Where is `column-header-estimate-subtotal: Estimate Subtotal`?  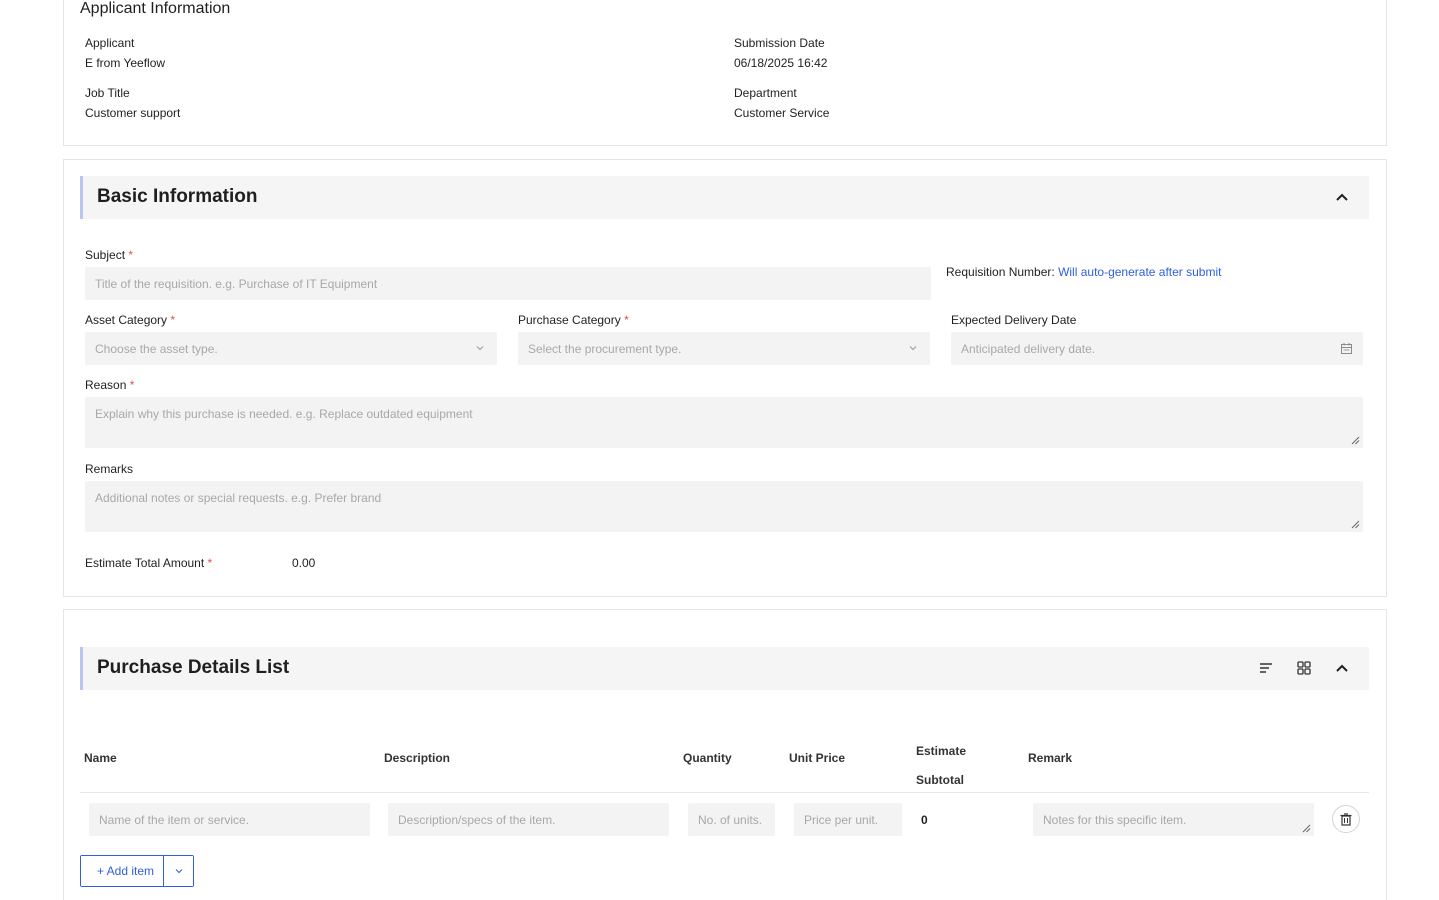
column-header-estimate-subtotal: Estimate Subtotal is located at coordinates (941, 765).